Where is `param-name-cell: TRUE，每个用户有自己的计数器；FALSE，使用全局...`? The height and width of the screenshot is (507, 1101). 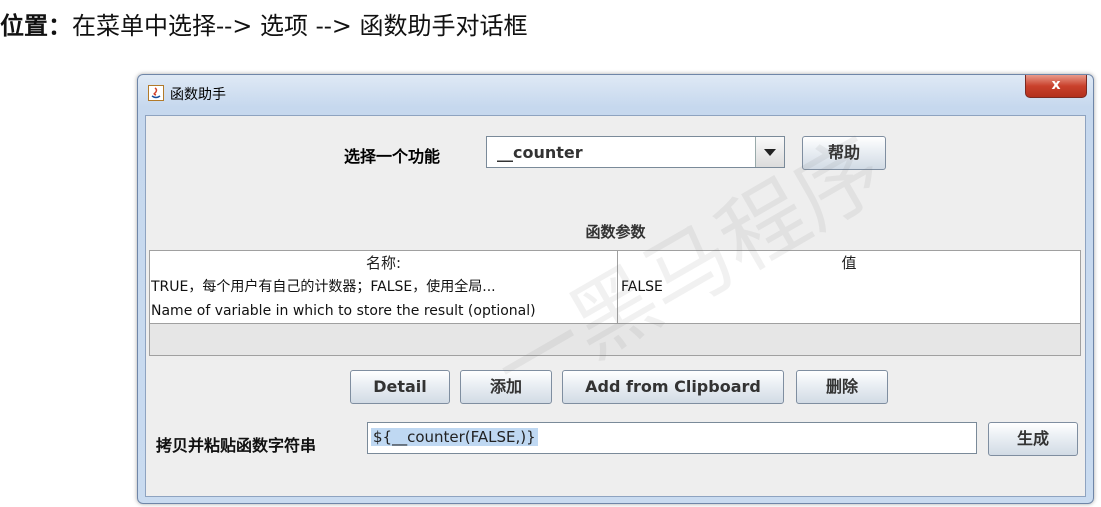 param-name-cell: TRUE，每个用户有自己的计数器；FALSE，使用全局... is located at coordinates (383, 287).